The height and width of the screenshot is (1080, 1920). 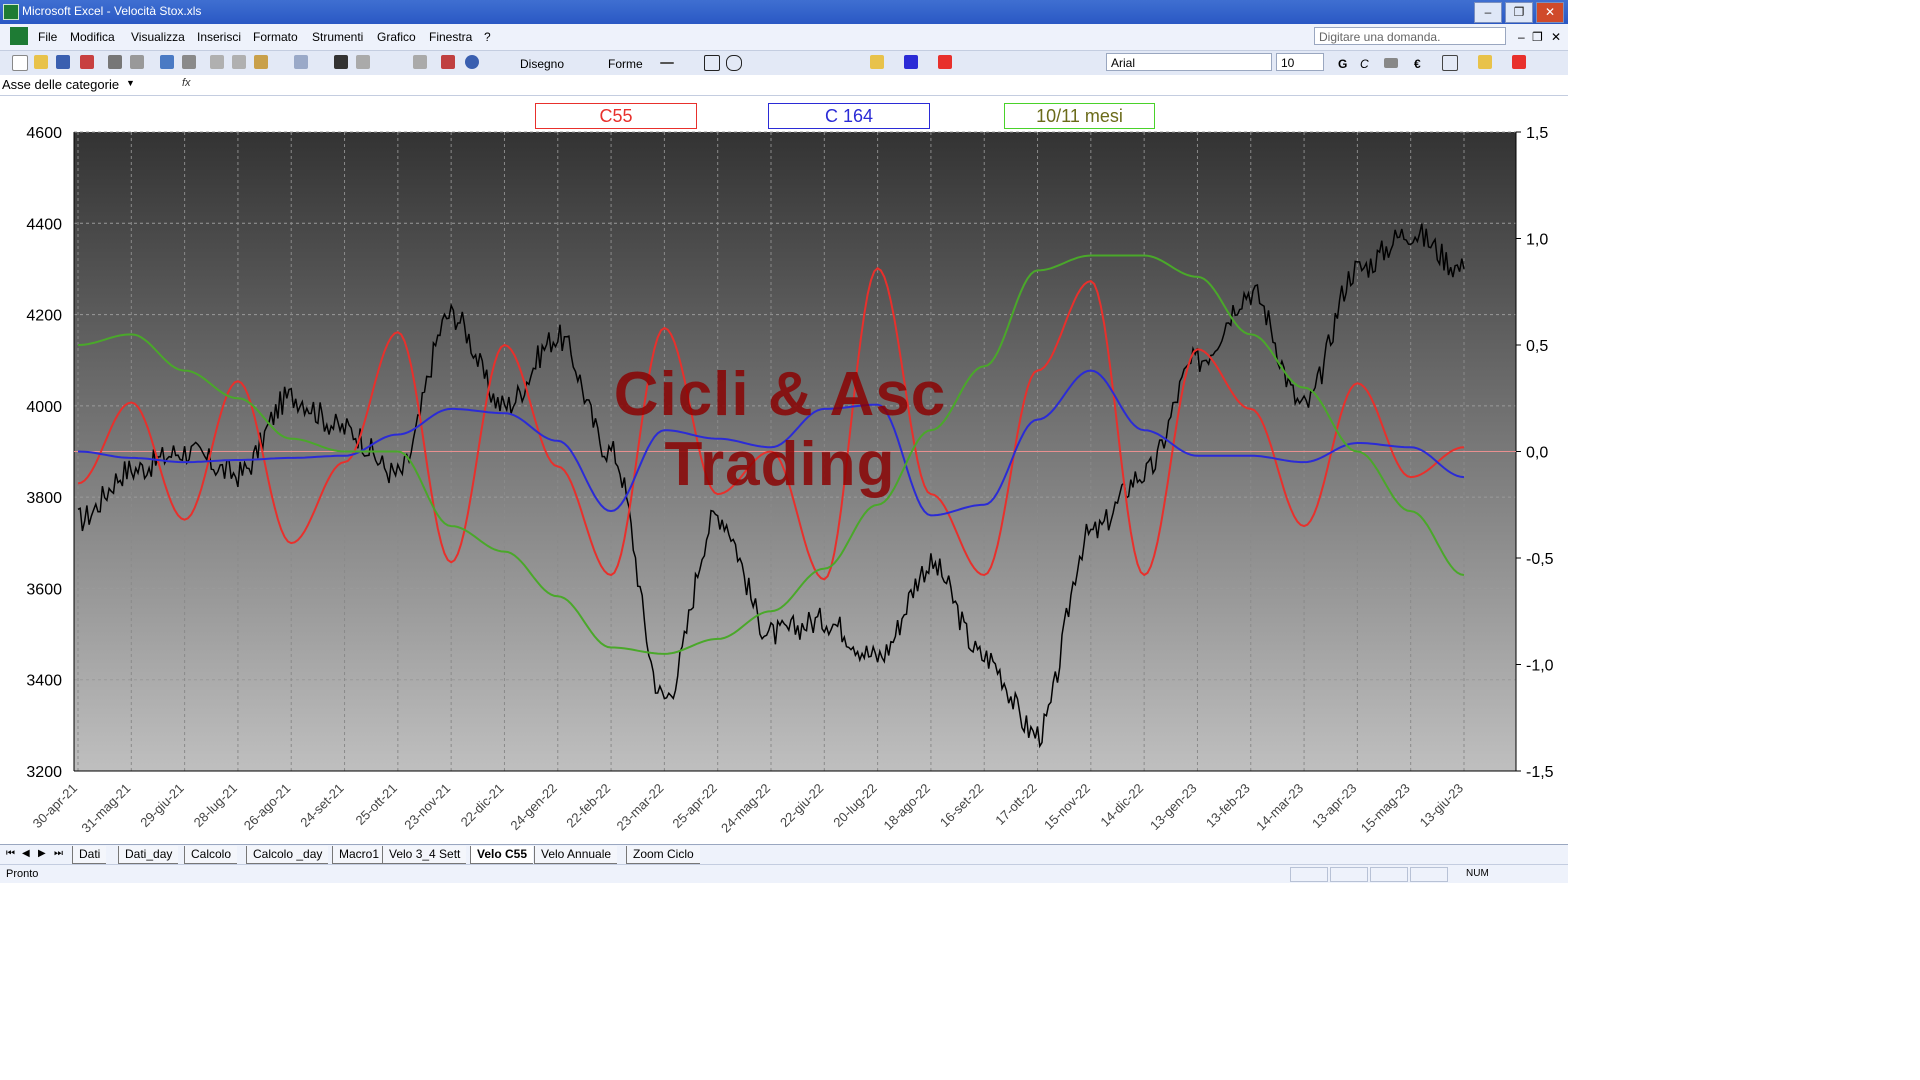 What do you see at coordinates (472, 62) in the screenshot?
I see `help-icon` at bounding box center [472, 62].